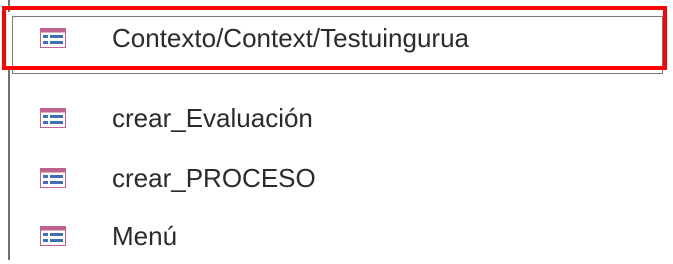 The height and width of the screenshot is (264, 673). What do you see at coordinates (290, 38) in the screenshot?
I see `nav-item-label: Contexto/Context/Testuingurua` at bounding box center [290, 38].